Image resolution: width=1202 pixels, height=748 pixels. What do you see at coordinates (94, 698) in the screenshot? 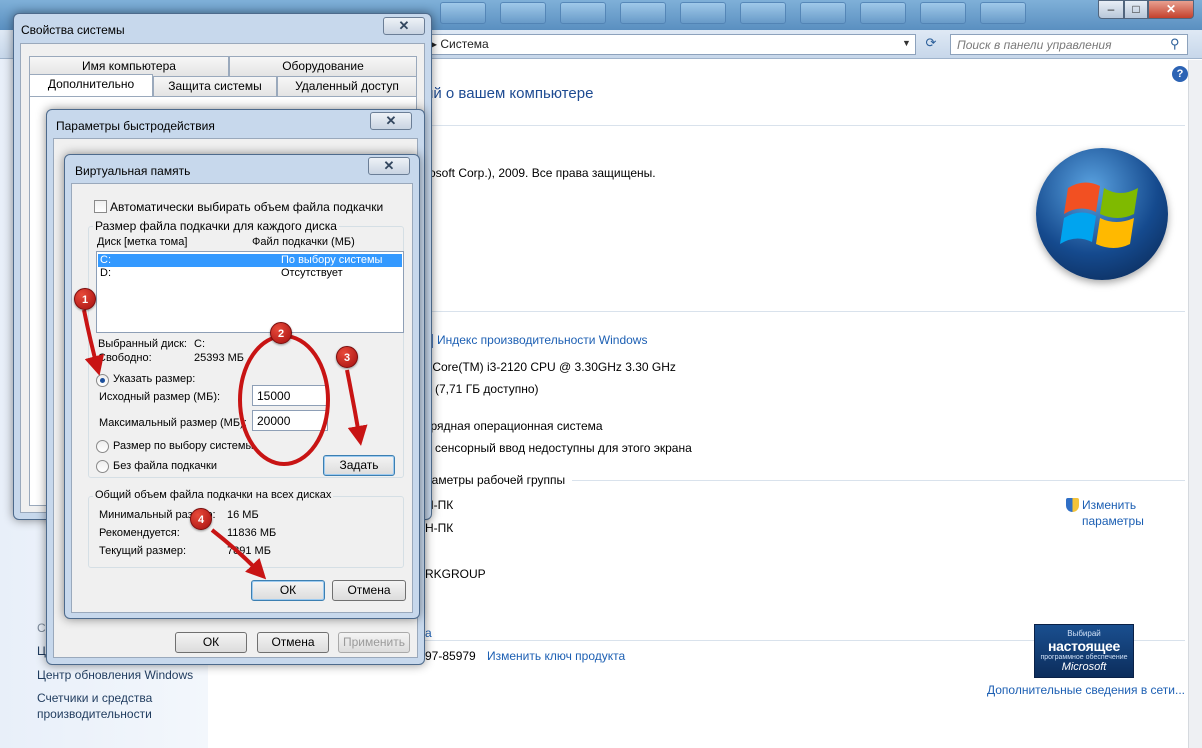
I see `sidebar-item-perf-tools: Счетчики и средства` at bounding box center [94, 698].